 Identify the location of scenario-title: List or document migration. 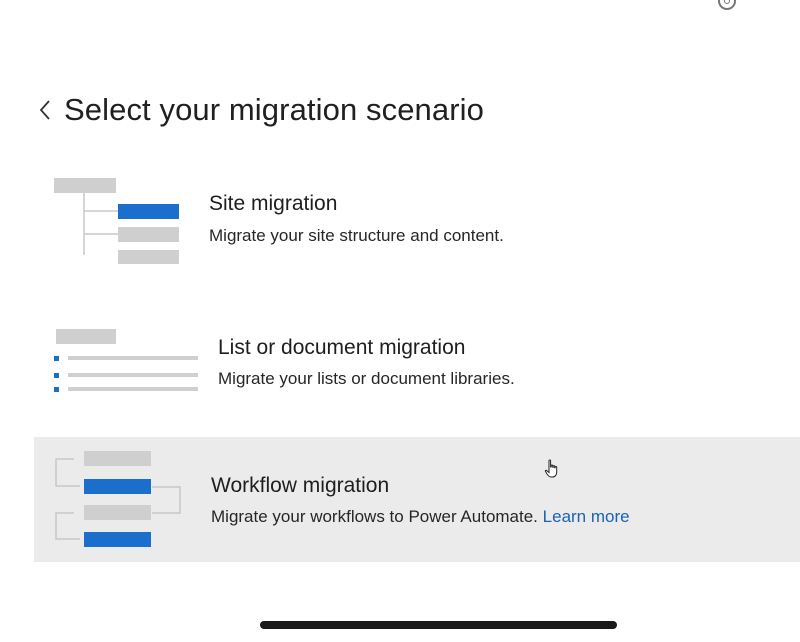
(342, 347).